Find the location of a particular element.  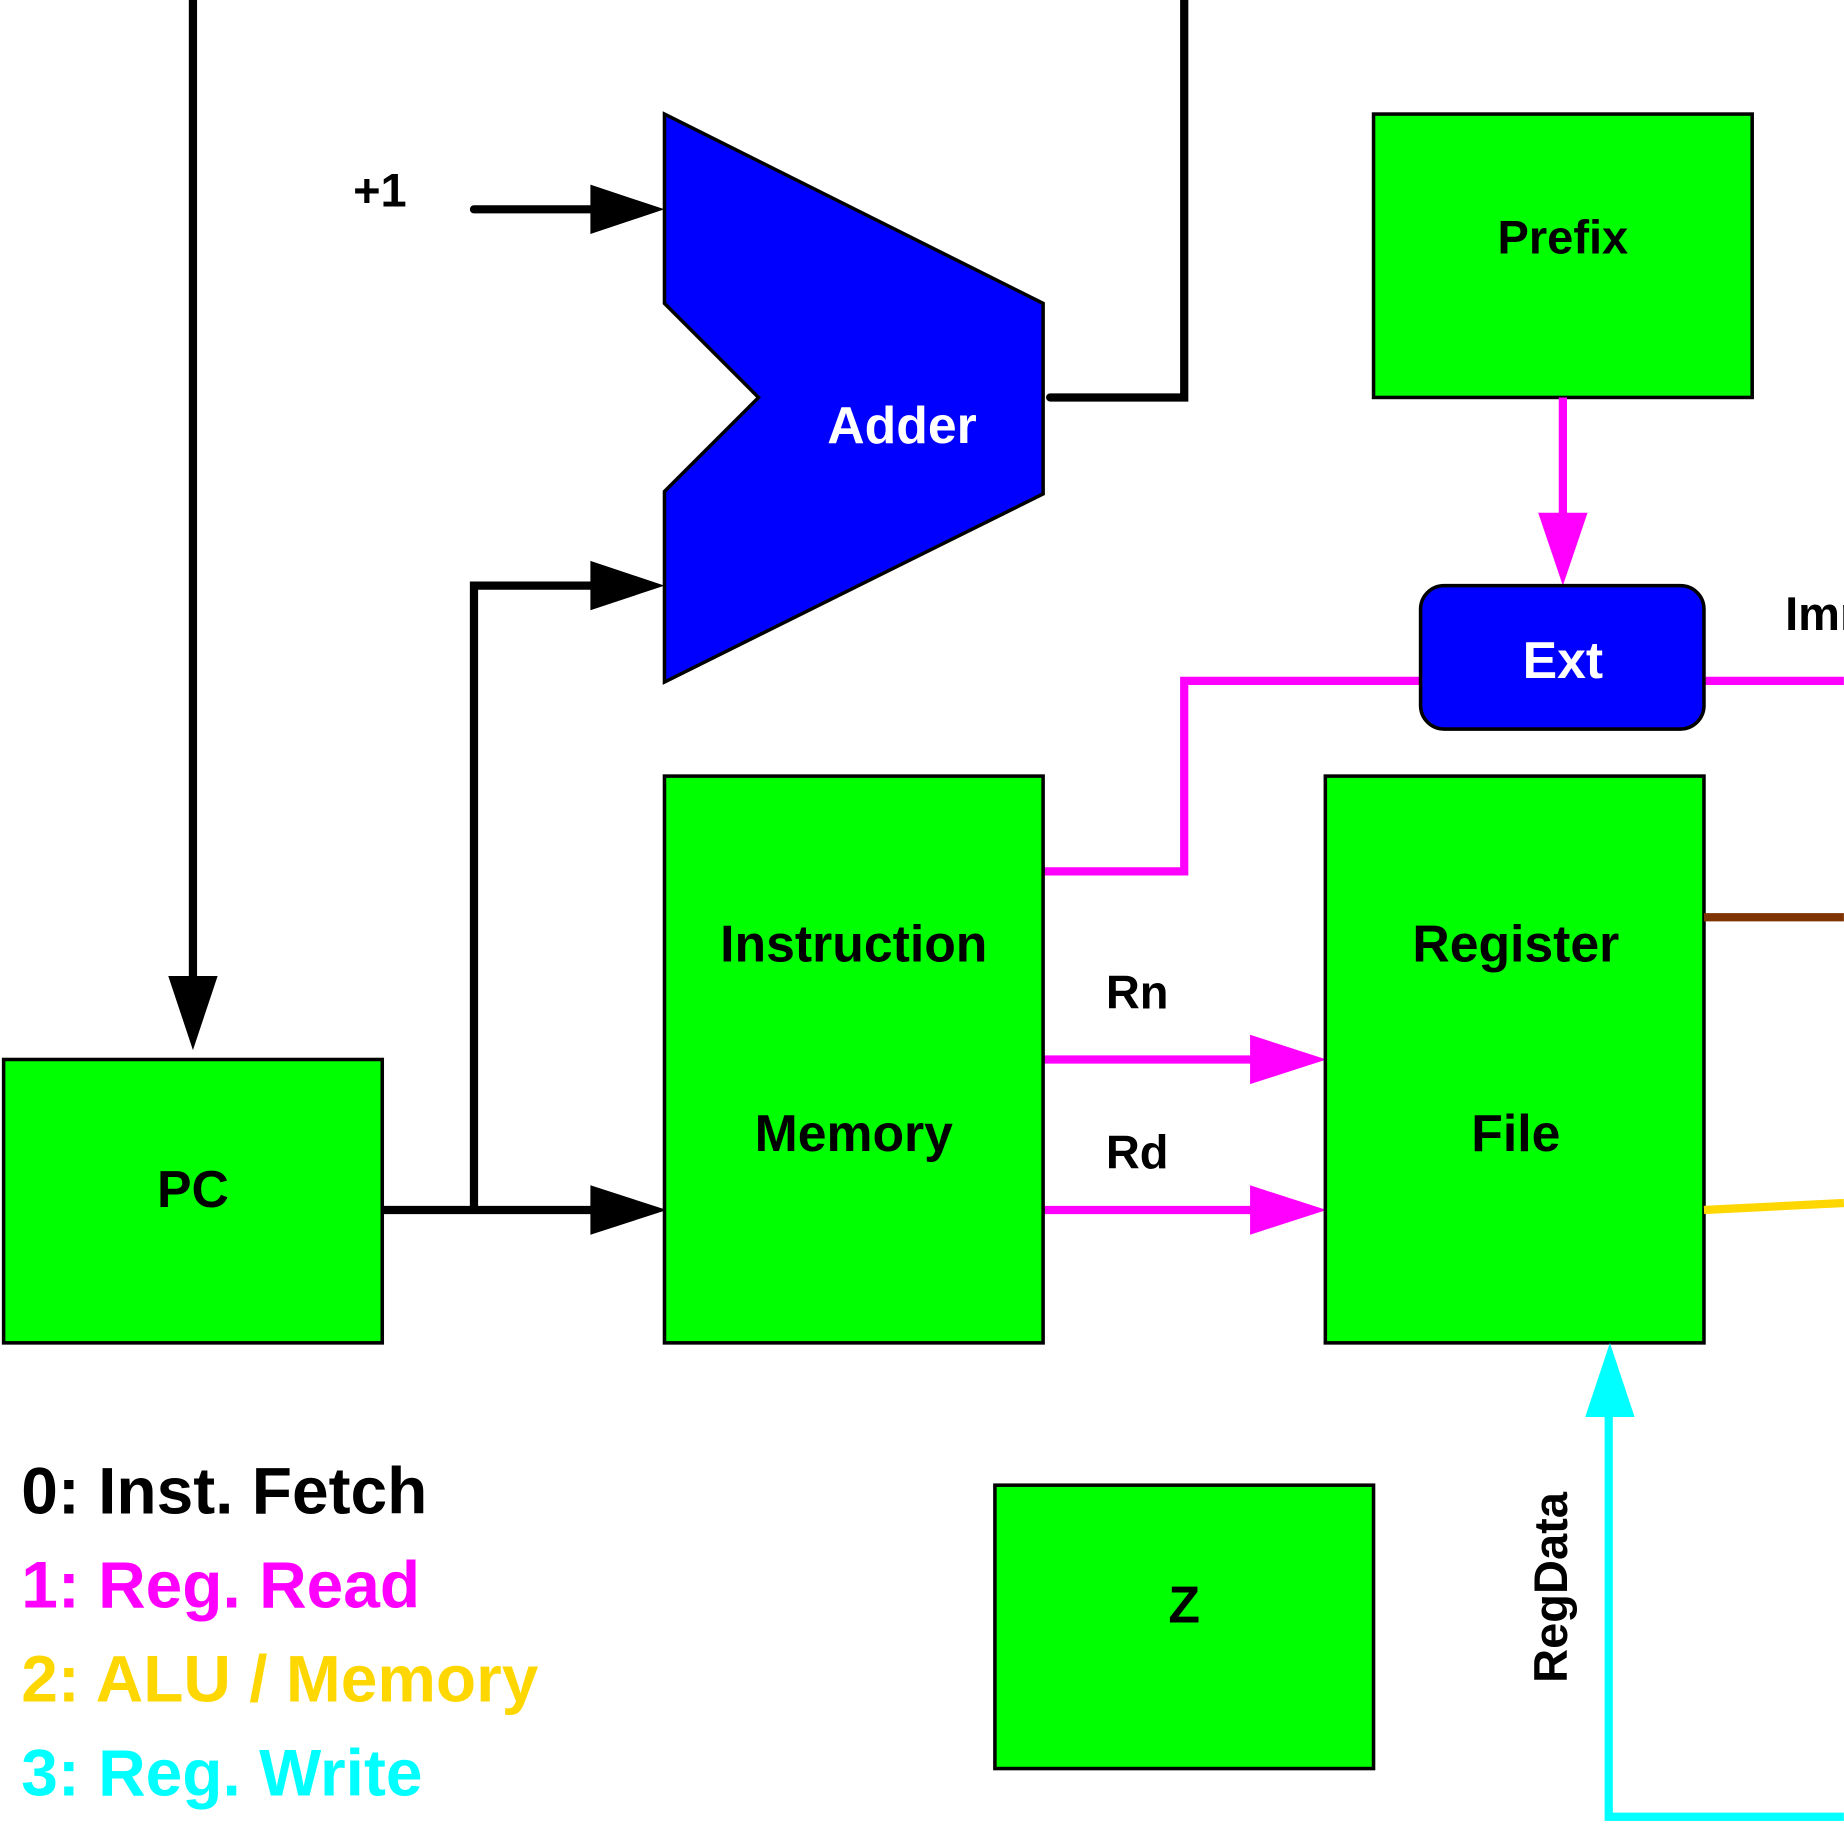

legend-stage-1: 1: Reg. Read is located at coordinates (220, 1584).